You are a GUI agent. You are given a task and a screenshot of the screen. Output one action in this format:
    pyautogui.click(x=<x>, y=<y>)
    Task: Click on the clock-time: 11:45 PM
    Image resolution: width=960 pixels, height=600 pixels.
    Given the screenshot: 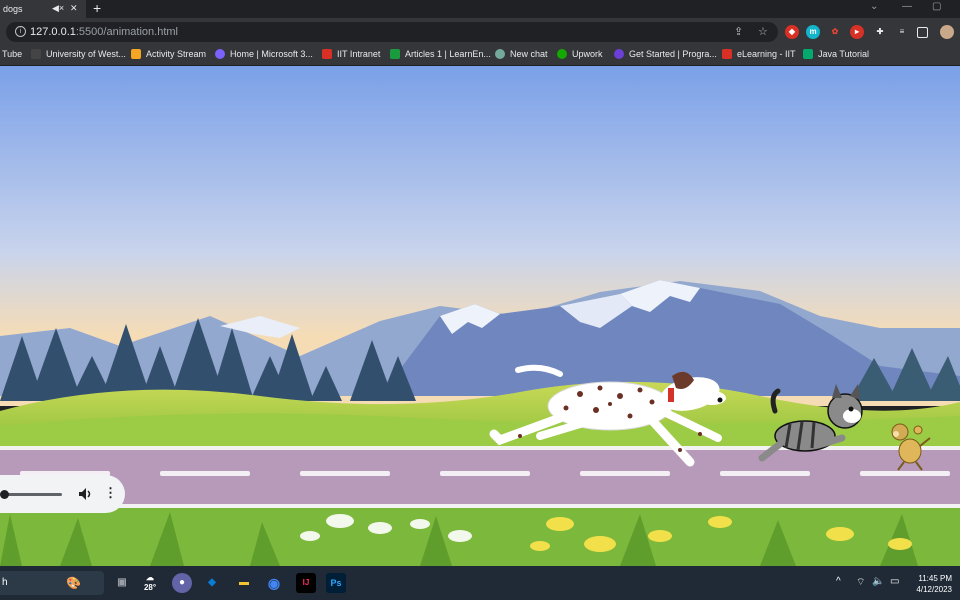 What is the action you would take?
    pyautogui.click(x=935, y=578)
    